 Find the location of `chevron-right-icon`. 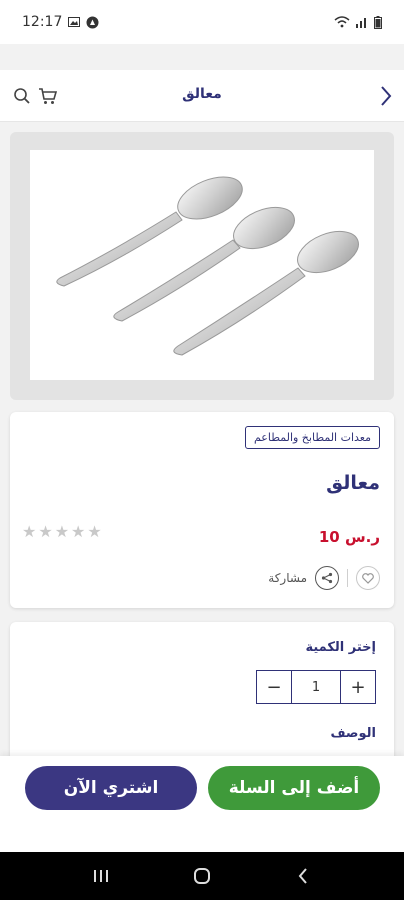

chevron-right-icon is located at coordinates (386, 96).